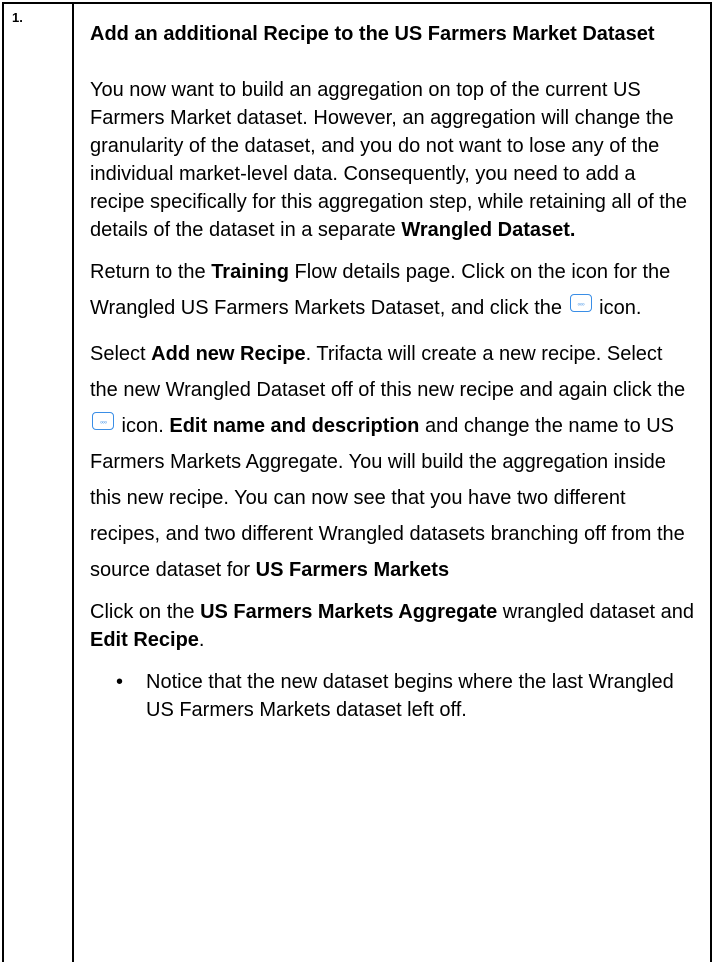 The image size is (714, 962). What do you see at coordinates (352, 570) in the screenshot?
I see `us-farmers-markets-term: US Farmers Markets` at bounding box center [352, 570].